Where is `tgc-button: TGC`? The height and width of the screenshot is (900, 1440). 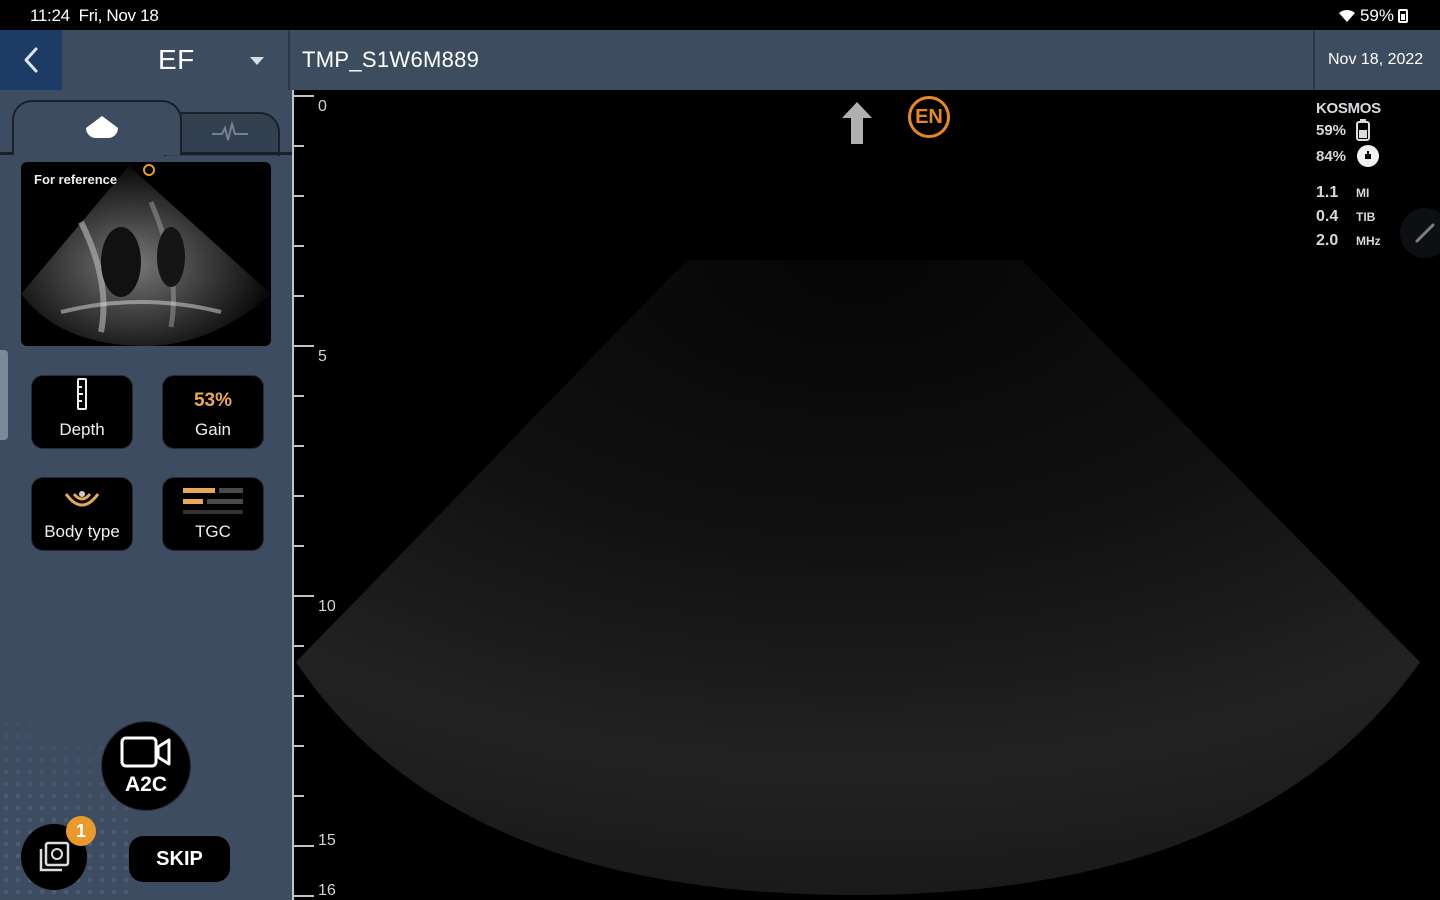 tgc-button: TGC is located at coordinates (213, 514).